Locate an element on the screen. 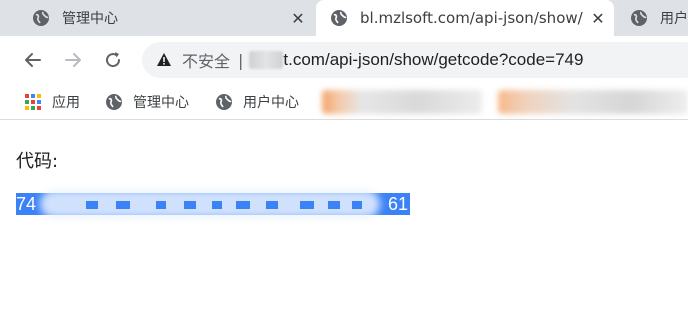 Image resolution: width=688 pixels, height=315 pixels. back-button is located at coordinates (33, 60).